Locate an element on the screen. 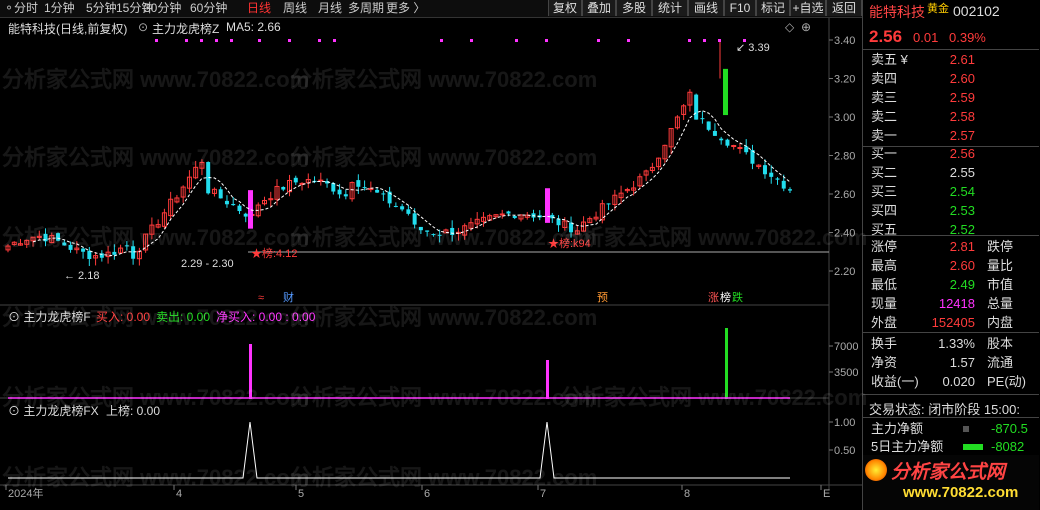 The image size is (1040, 510). logo-banner: 分析家公式网 www.70822.com is located at coordinates (951, 482).